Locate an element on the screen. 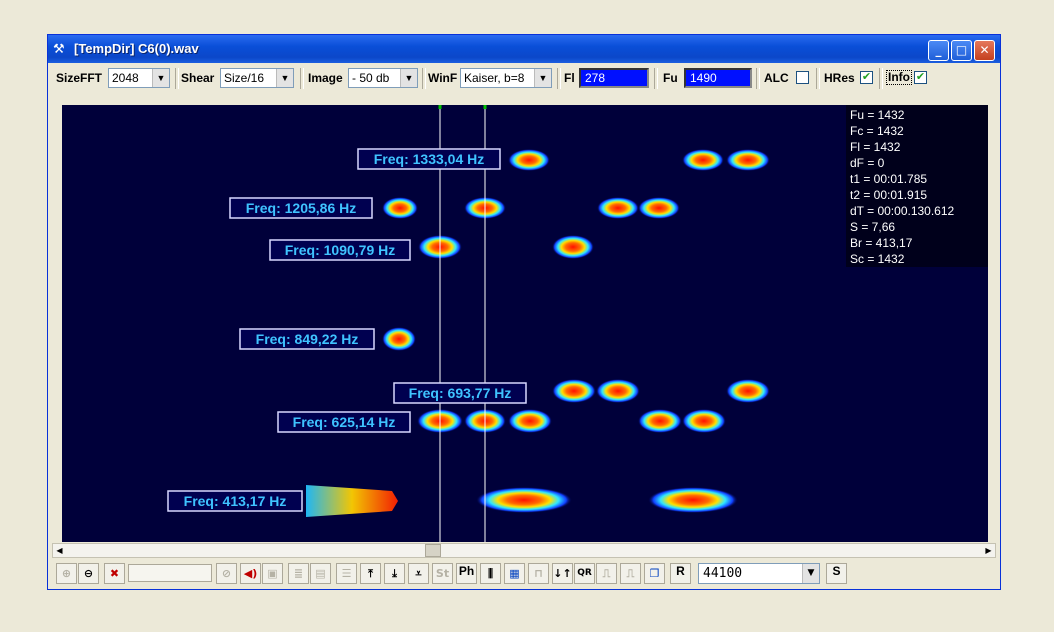 The height and width of the screenshot is (632, 1054). info-line: Fu = 1432 is located at coordinates (877, 115).